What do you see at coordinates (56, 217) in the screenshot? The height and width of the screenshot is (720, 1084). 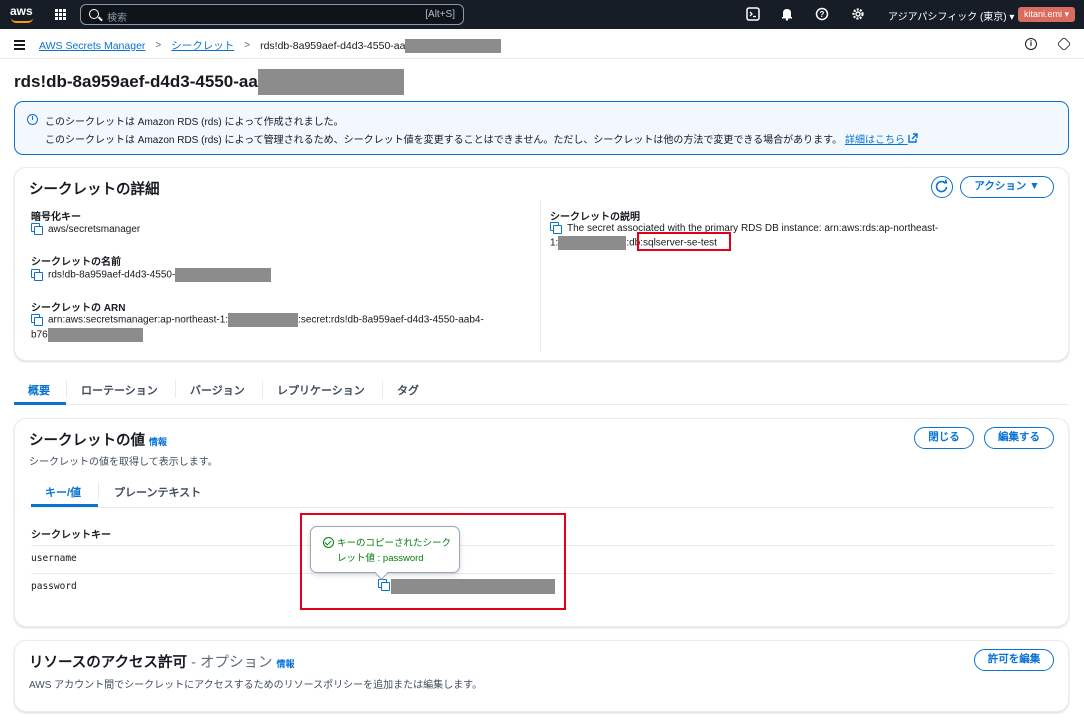 I see `encryption-key-label: 暗号化キー` at bounding box center [56, 217].